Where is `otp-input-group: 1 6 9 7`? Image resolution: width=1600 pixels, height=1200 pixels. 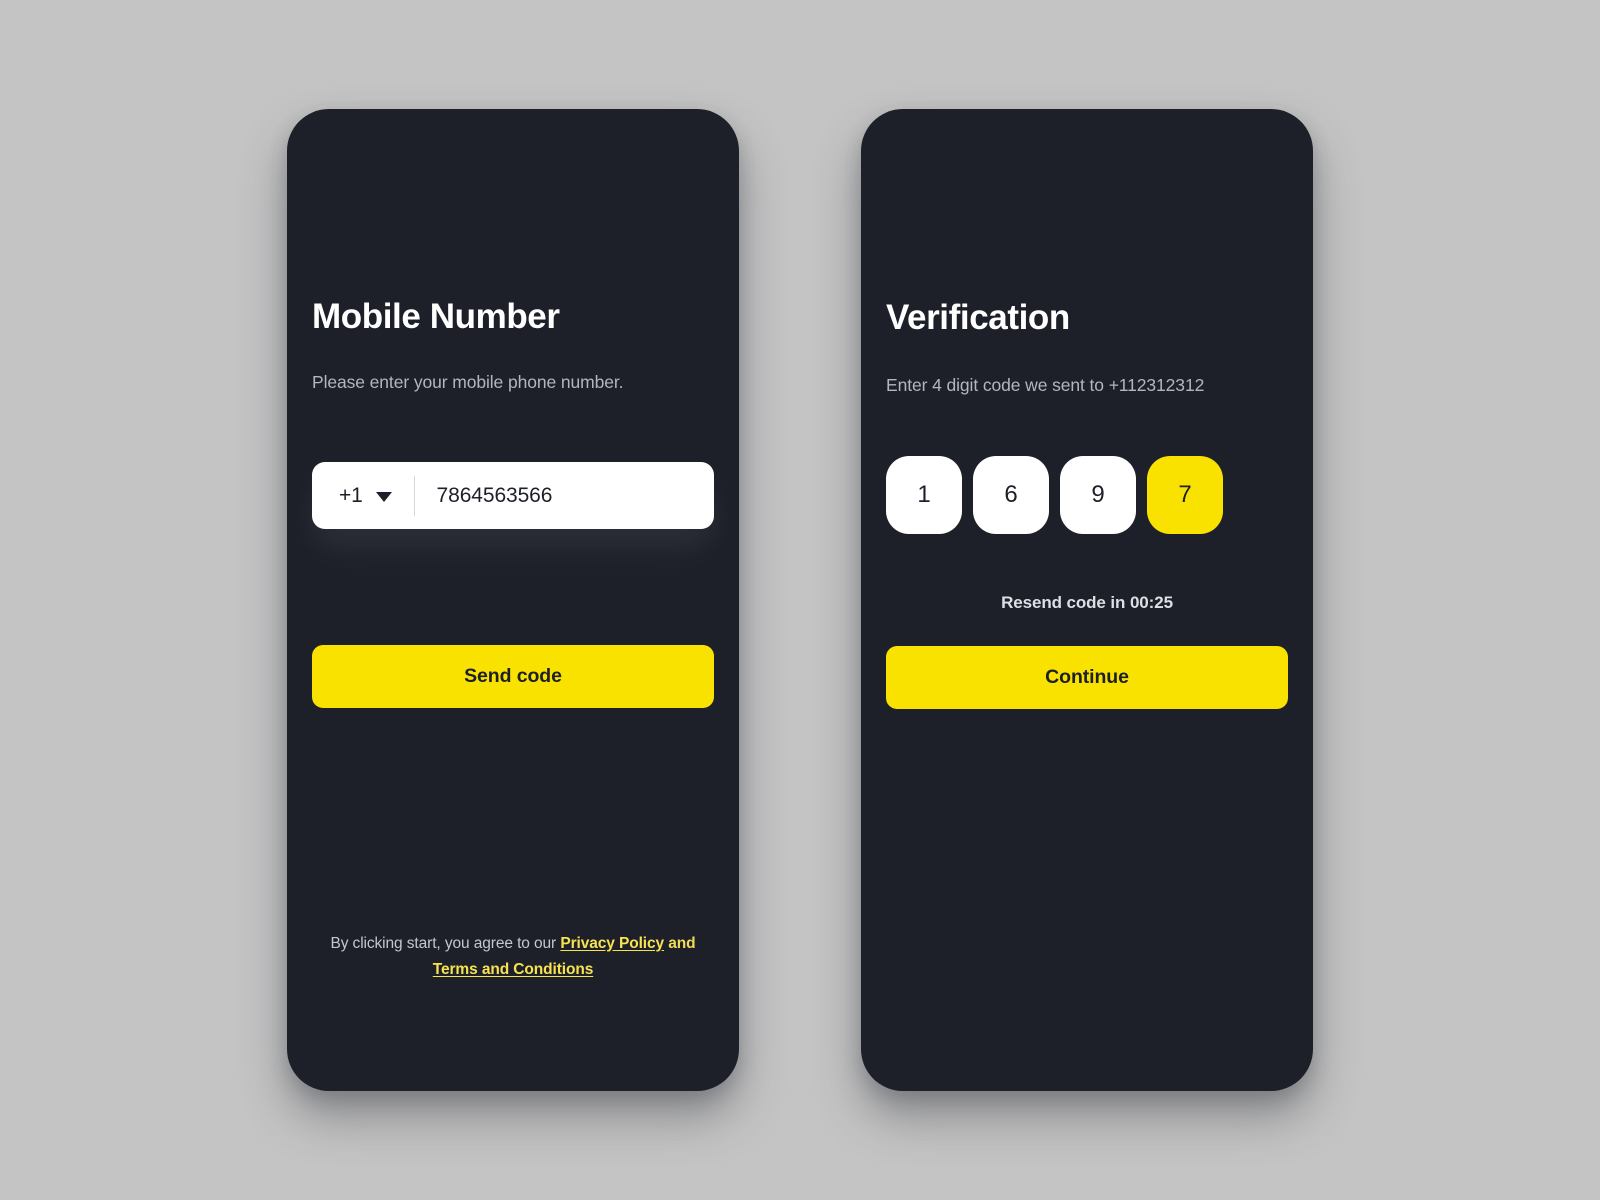 otp-input-group: 1 6 9 7 is located at coordinates (1054, 495).